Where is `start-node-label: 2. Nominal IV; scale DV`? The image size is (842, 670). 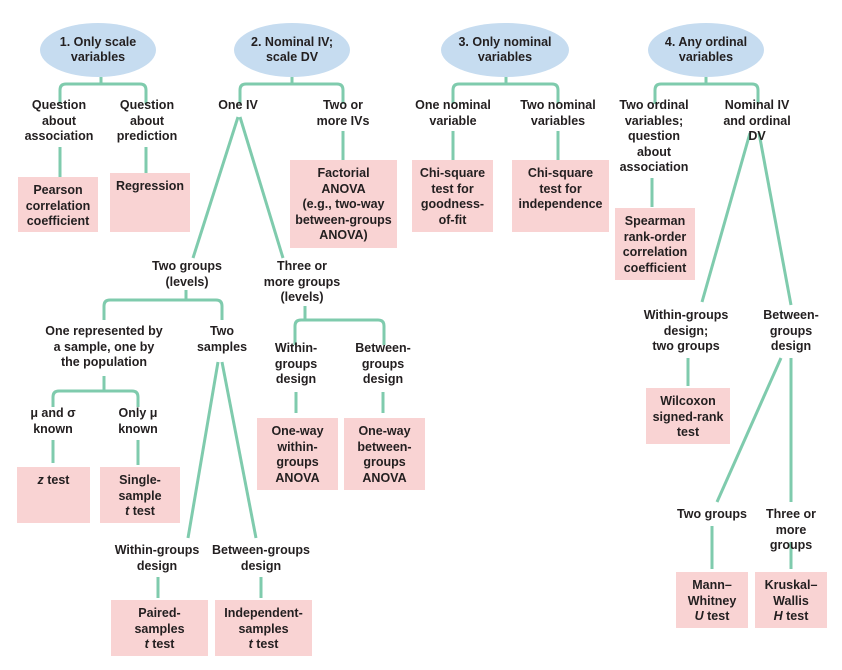 start-node-label: 2. Nominal IV; scale DV is located at coordinates (292, 49).